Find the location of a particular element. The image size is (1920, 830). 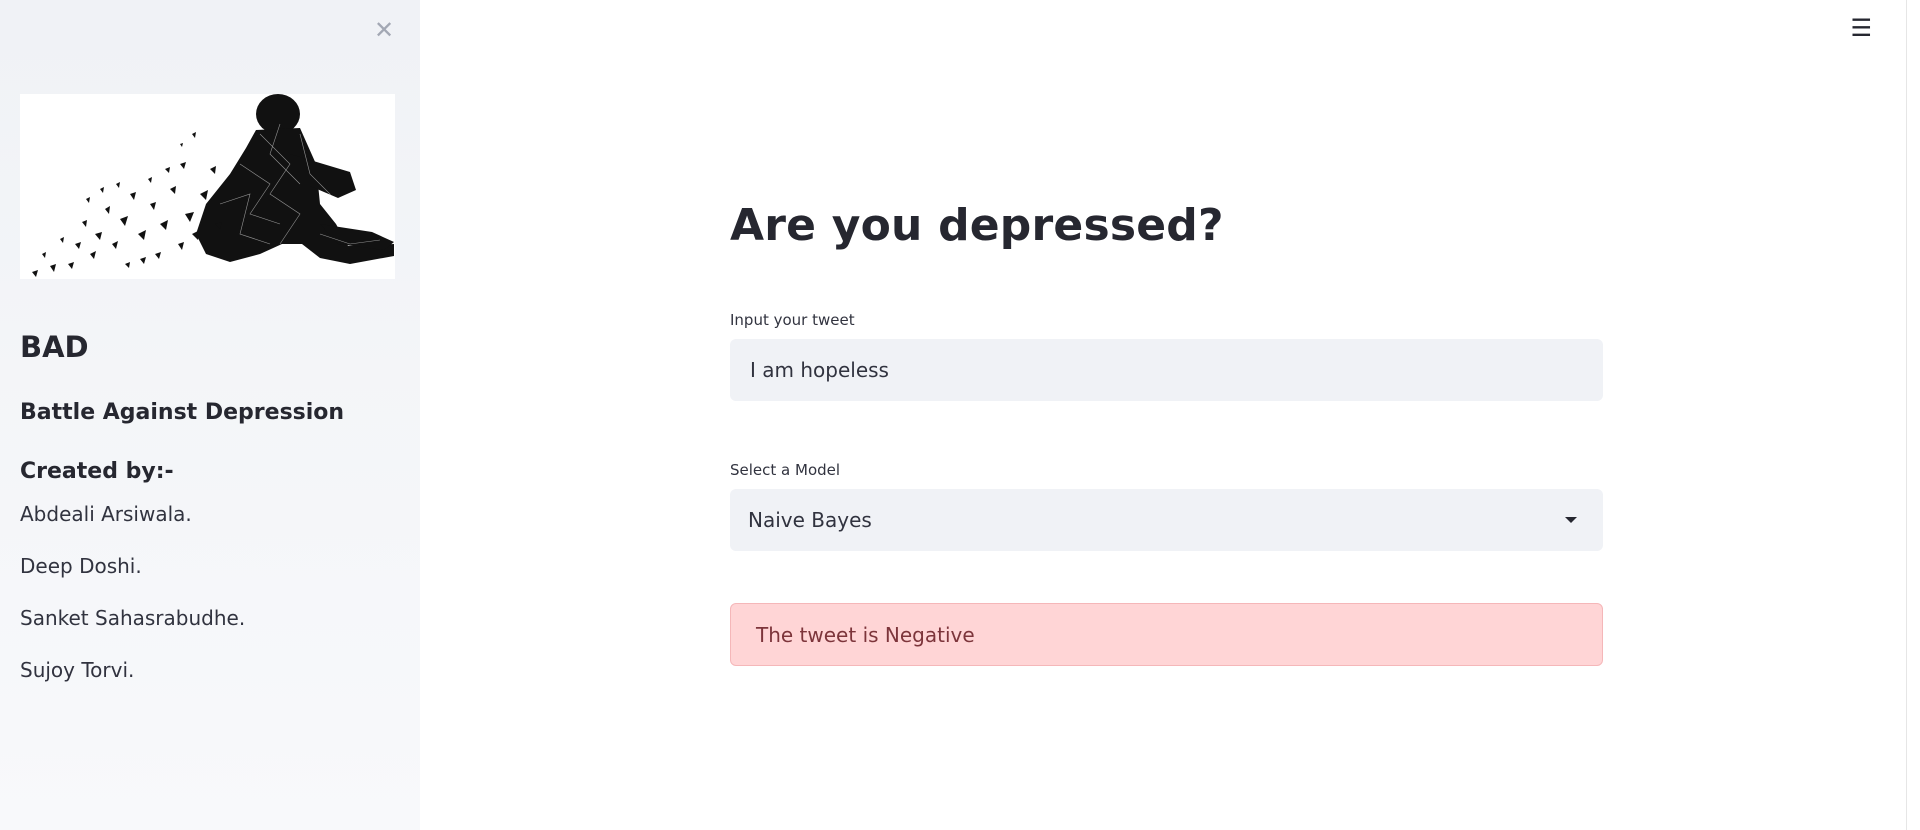

author-item: Sanket Sahasrabudhe. is located at coordinates (133, 618).